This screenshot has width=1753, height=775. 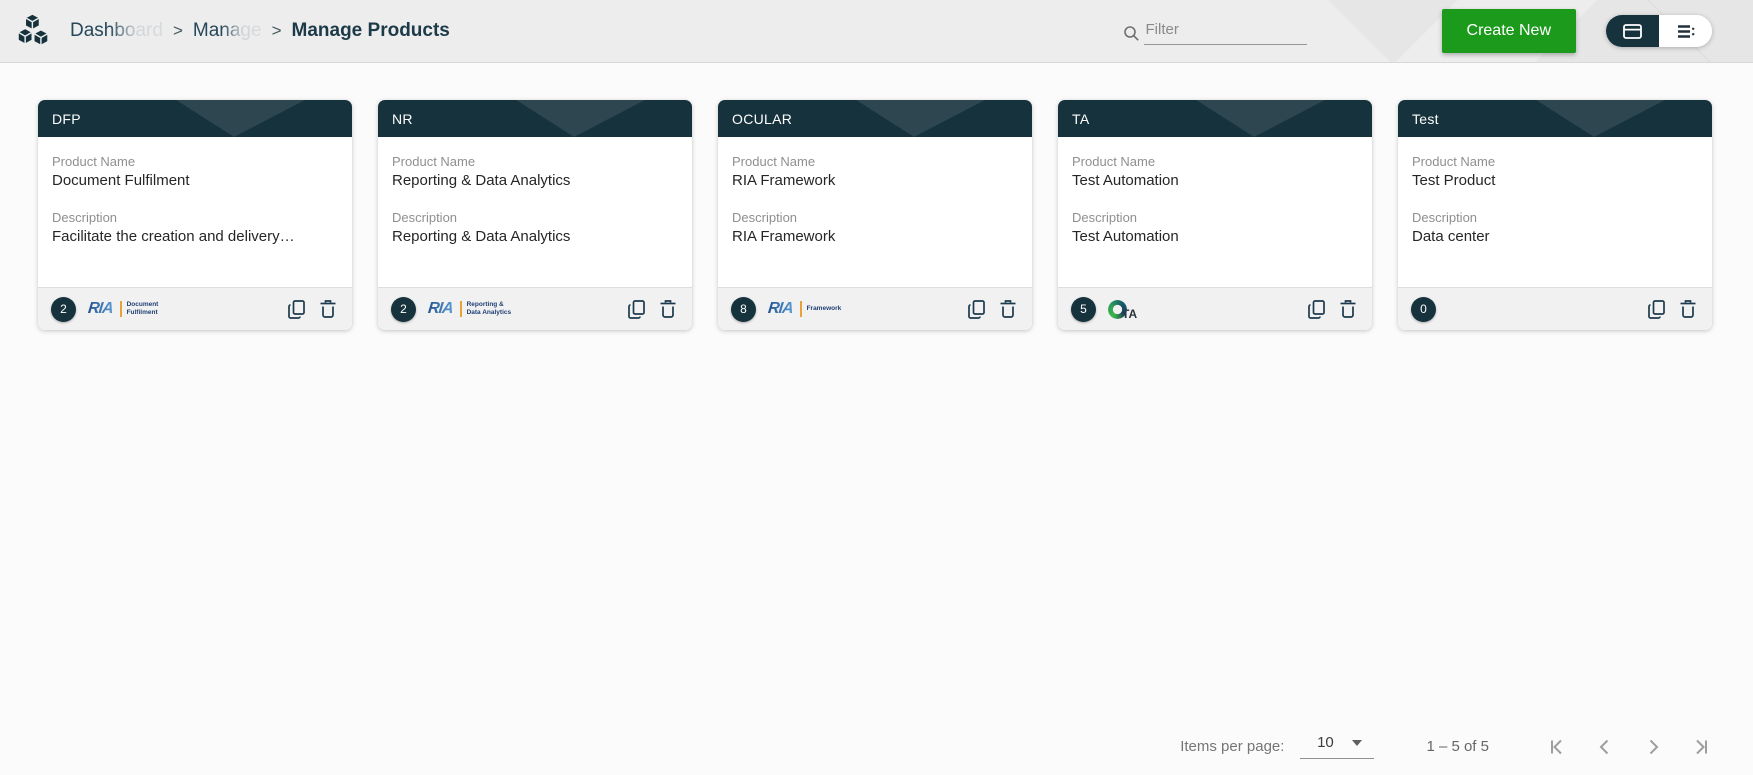 I want to click on card-view-toggle, so click(x=1632, y=31).